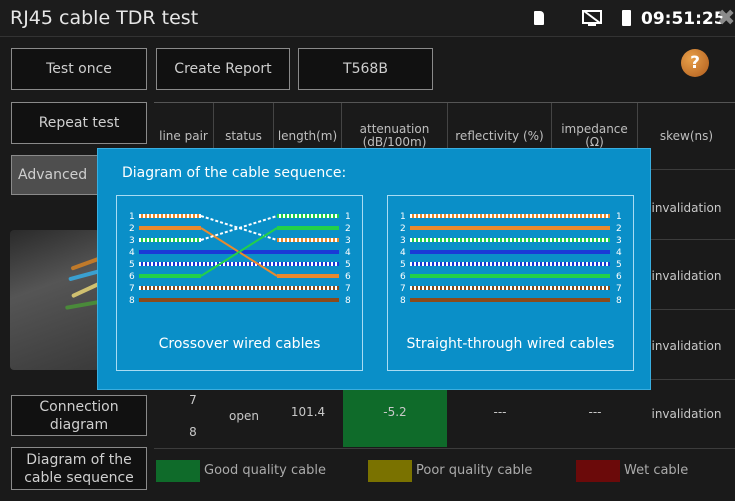 Image resolution: width=735 pixels, height=501 pixels. I want to click on length-cell: 101.4, so click(308, 412).